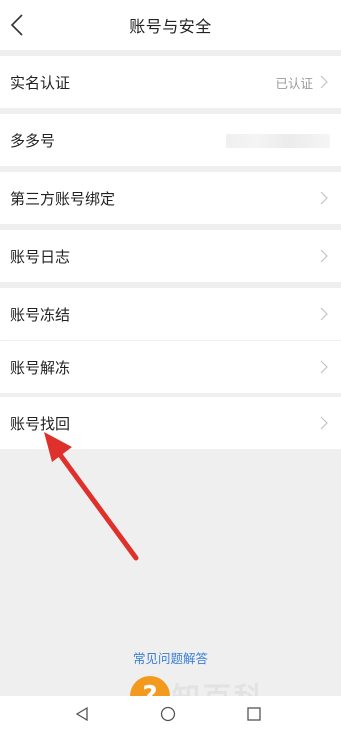 The image size is (341, 733). I want to click on row-label: 账号日志, so click(40, 256).